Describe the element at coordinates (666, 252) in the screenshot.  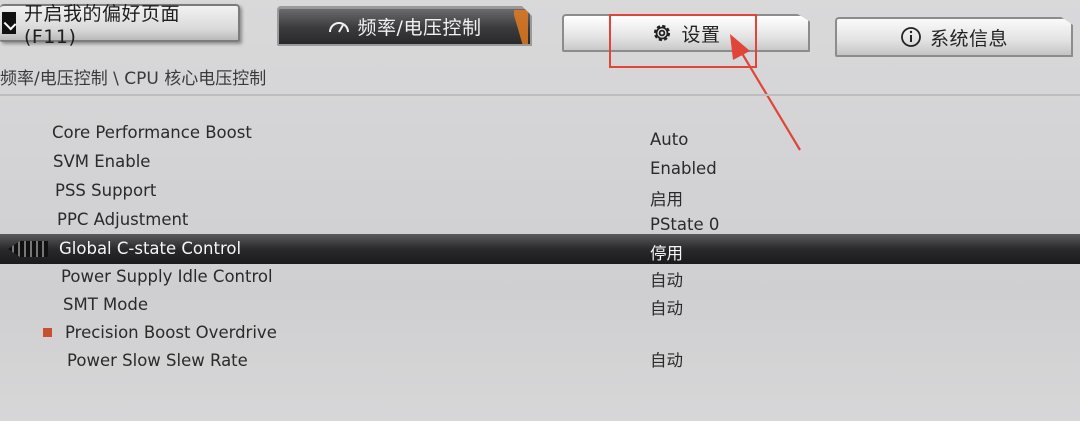
I see `setting-value: 停用` at that location.